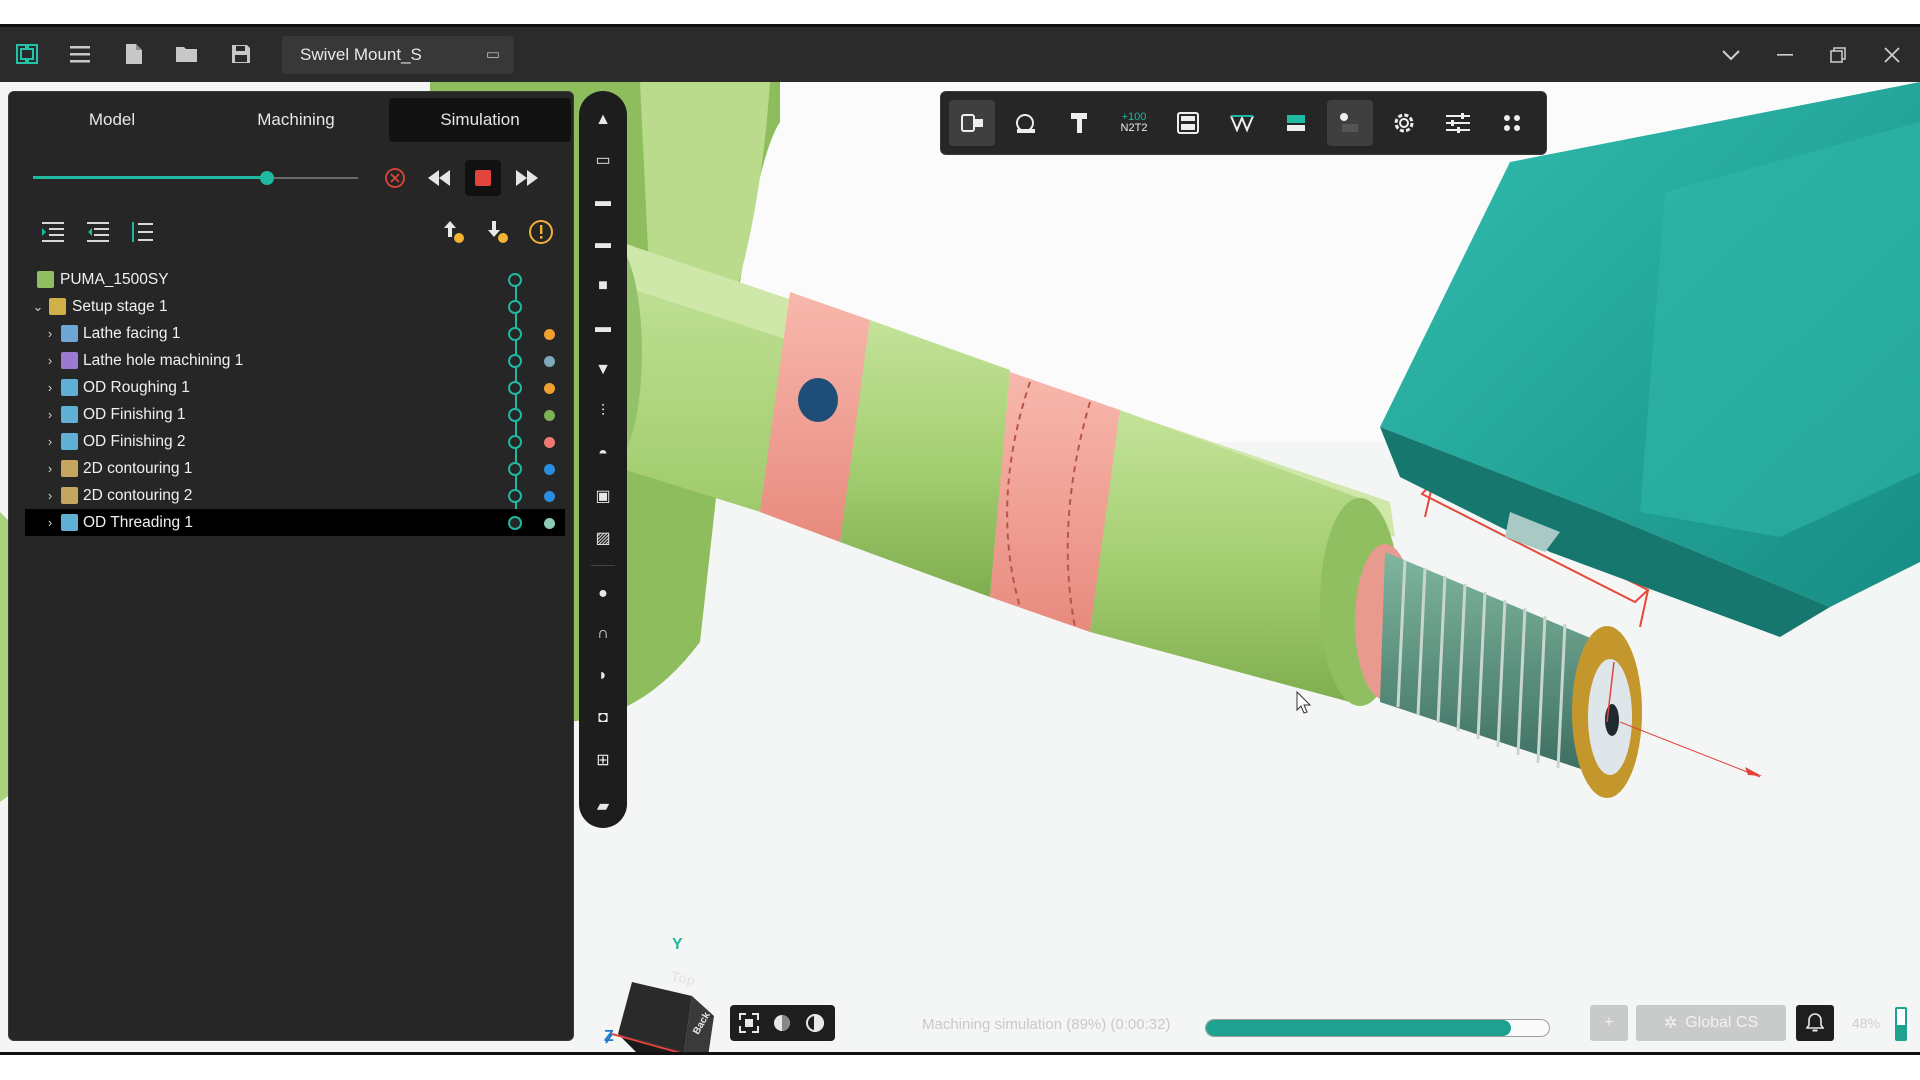  I want to click on machine-view-2-icon: ▬, so click(603, 202).